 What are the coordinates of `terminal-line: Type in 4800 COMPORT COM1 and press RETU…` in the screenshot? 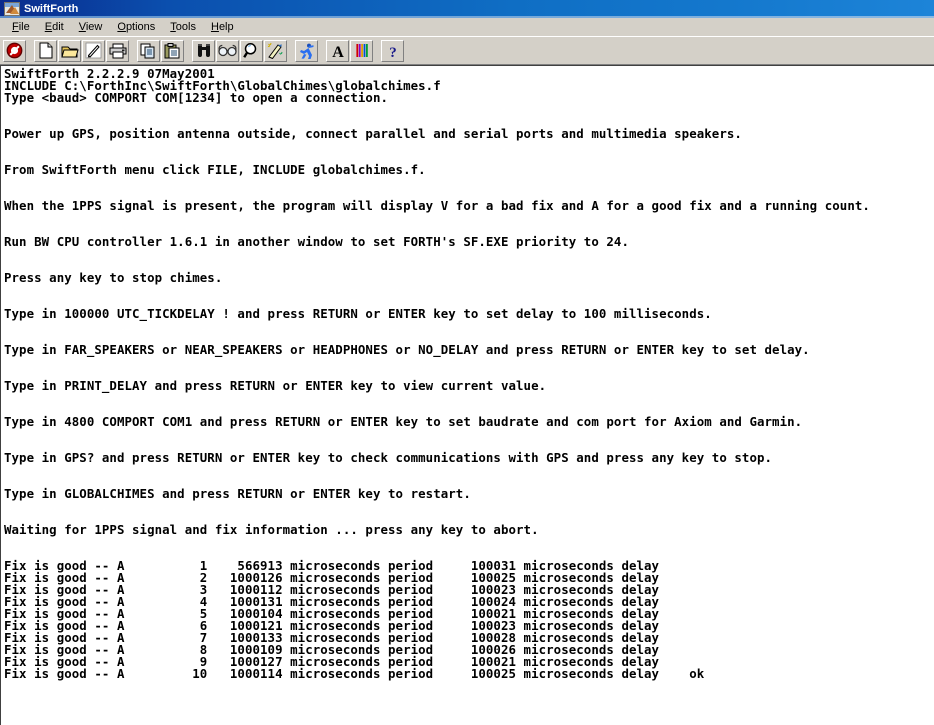 It's located at (403, 421).